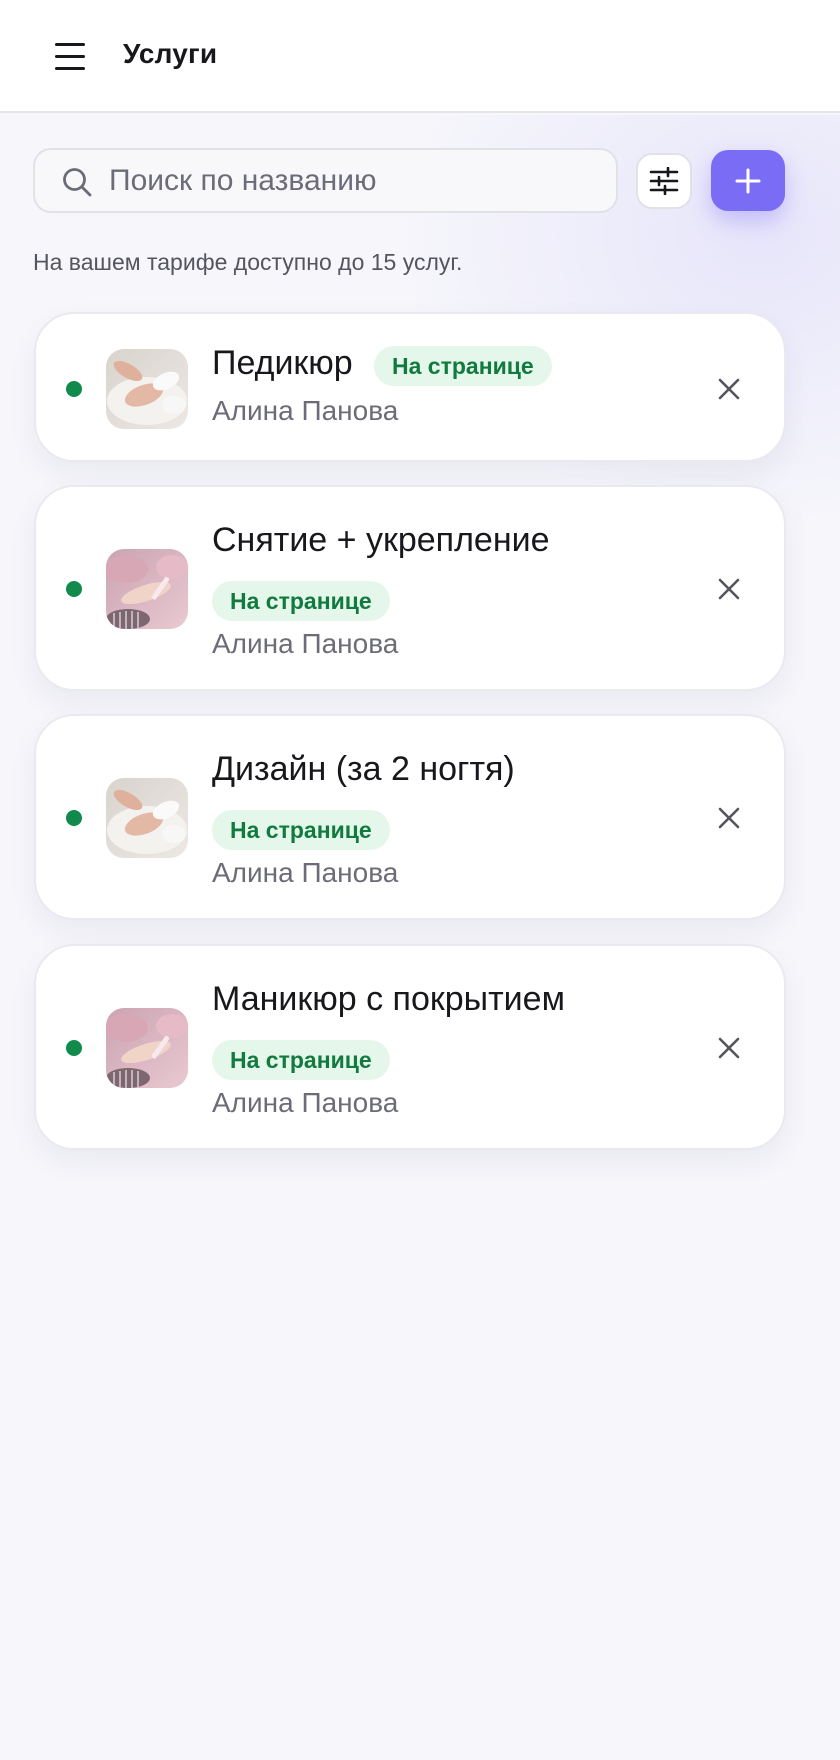 Image resolution: width=840 pixels, height=1760 pixels. Describe the element at coordinates (410, 387) in the screenshot. I see `service-card: Педикюр На странице Алина Панова` at that location.